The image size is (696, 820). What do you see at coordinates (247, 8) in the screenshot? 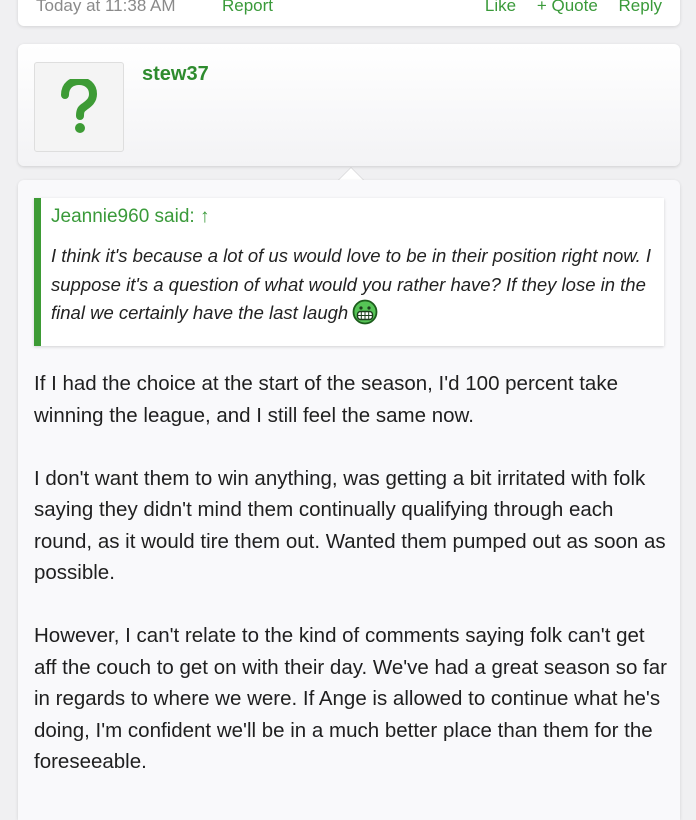
I see `report-link: Report` at bounding box center [247, 8].